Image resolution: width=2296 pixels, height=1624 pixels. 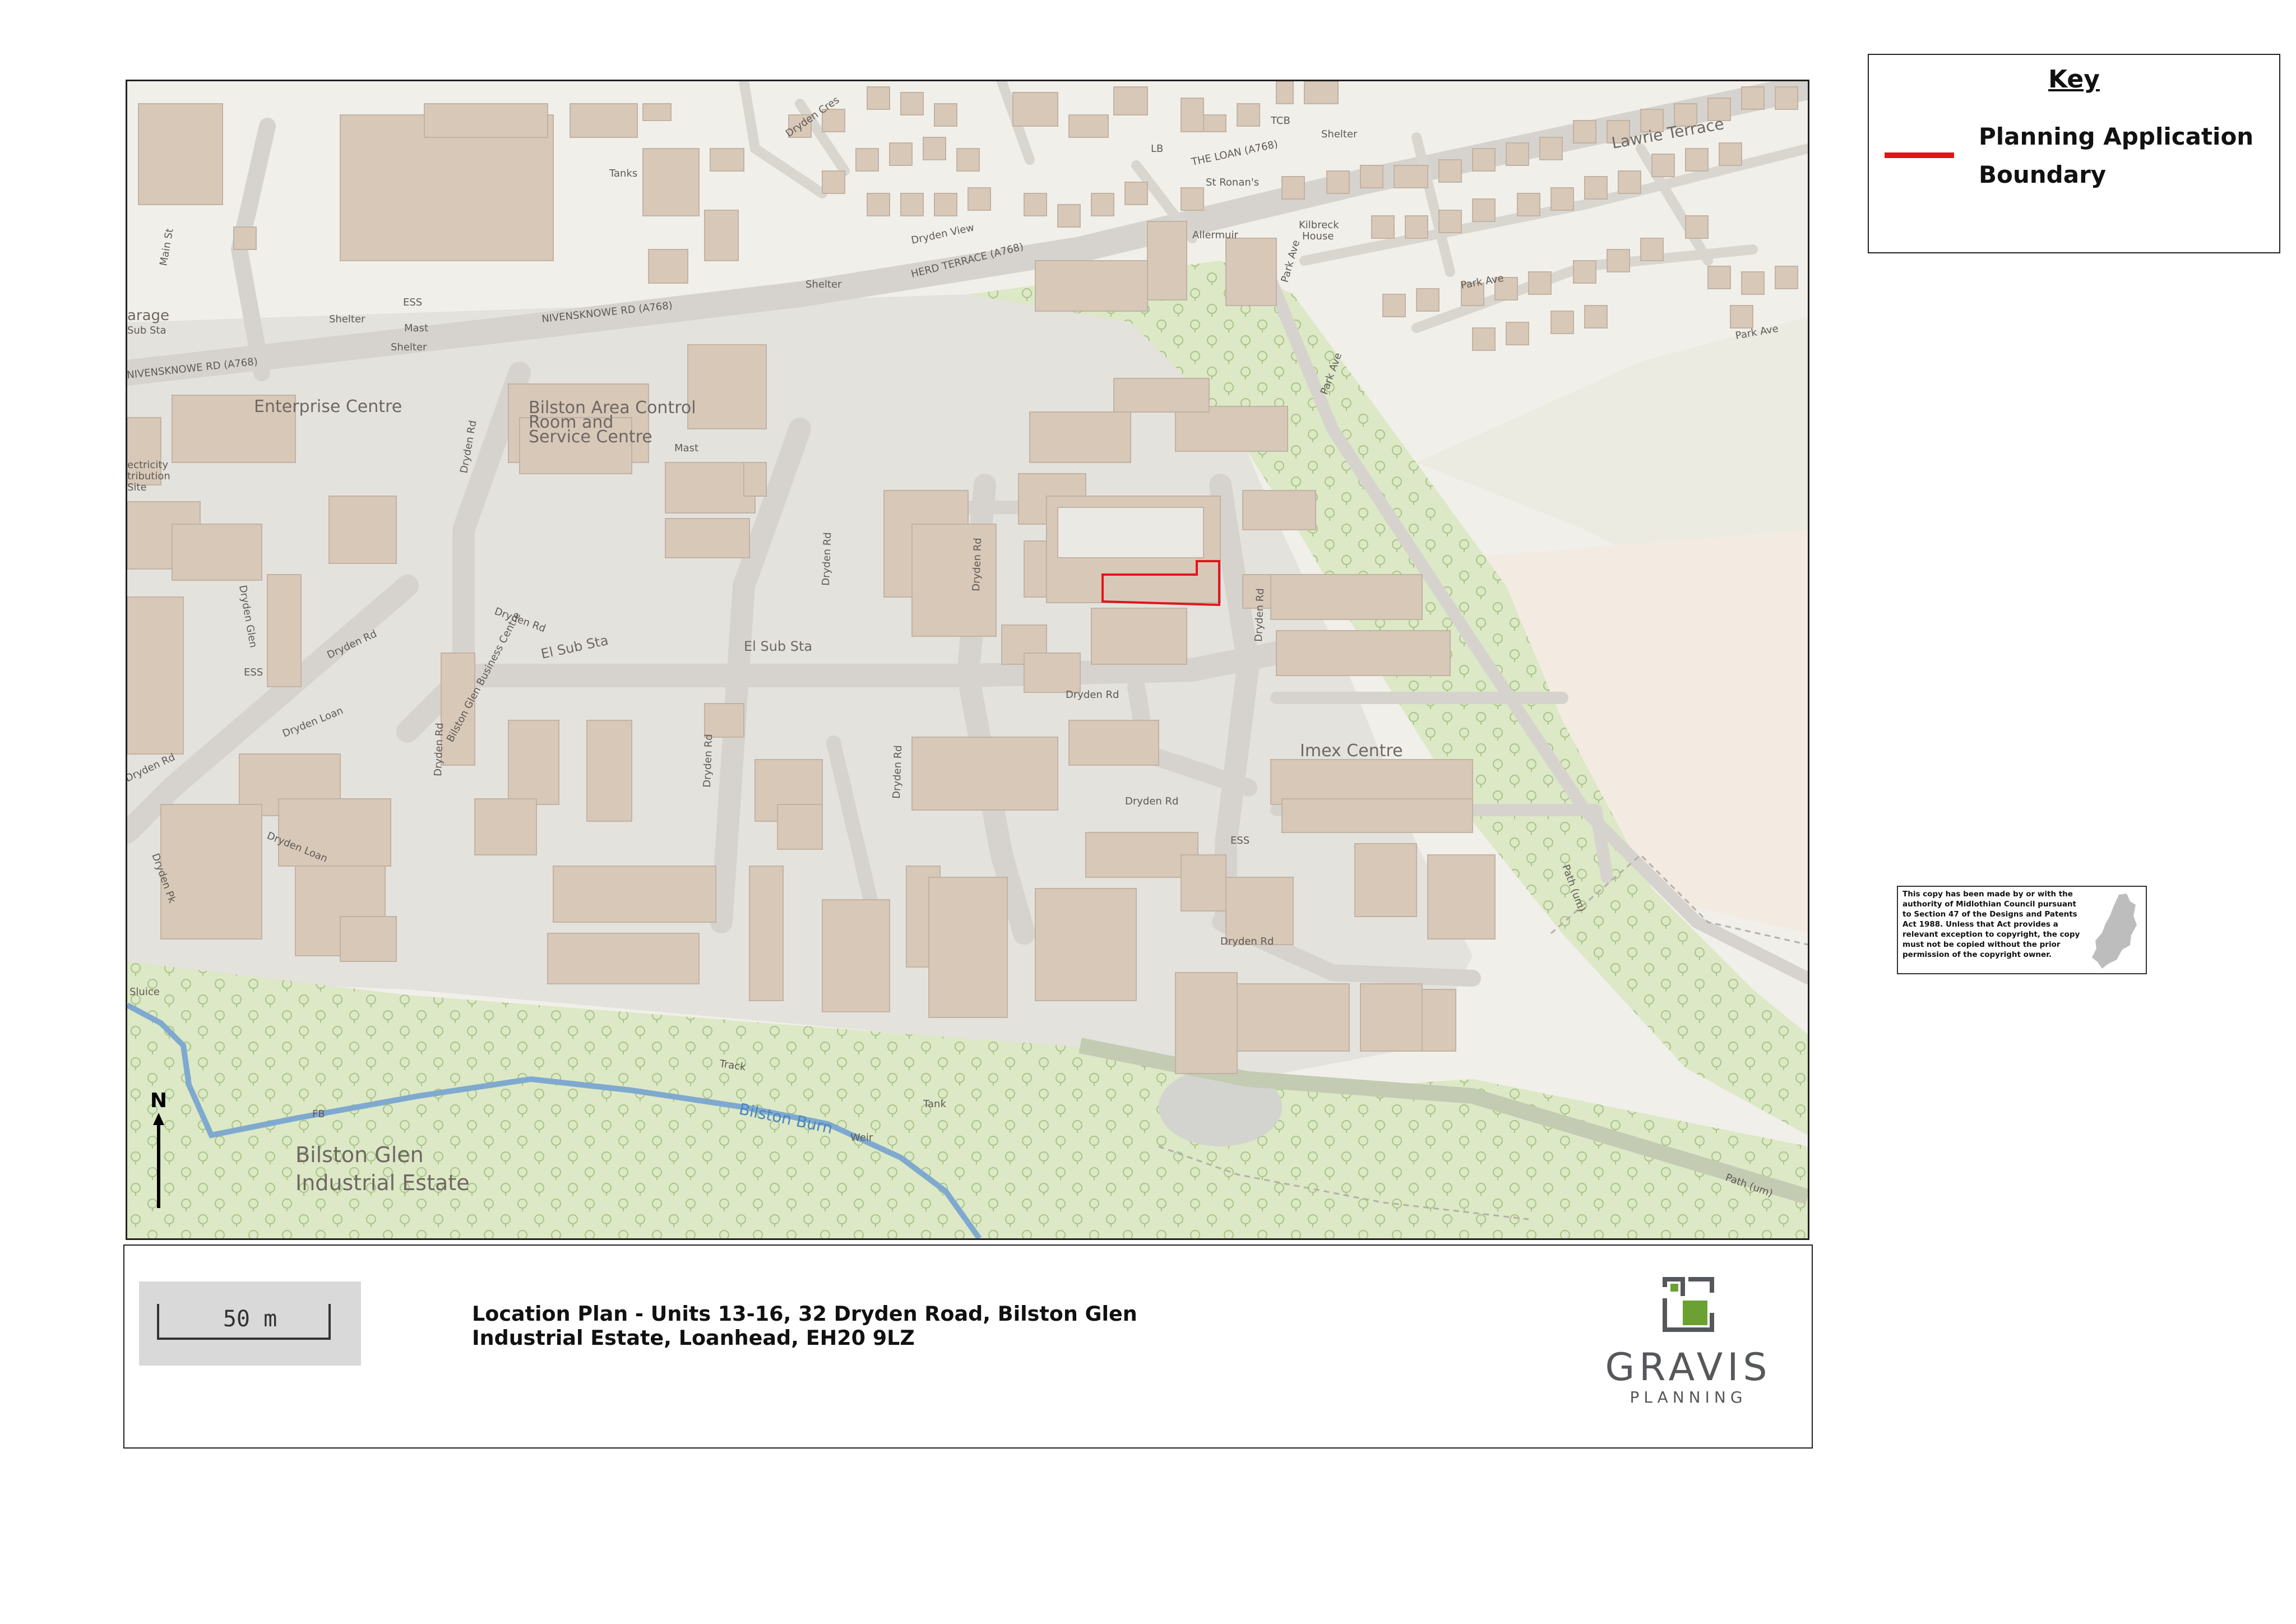 What do you see at coordinates (2074, 79) in the screenshot?
I see `key-title: Key` at bounding box center [2074, 79].